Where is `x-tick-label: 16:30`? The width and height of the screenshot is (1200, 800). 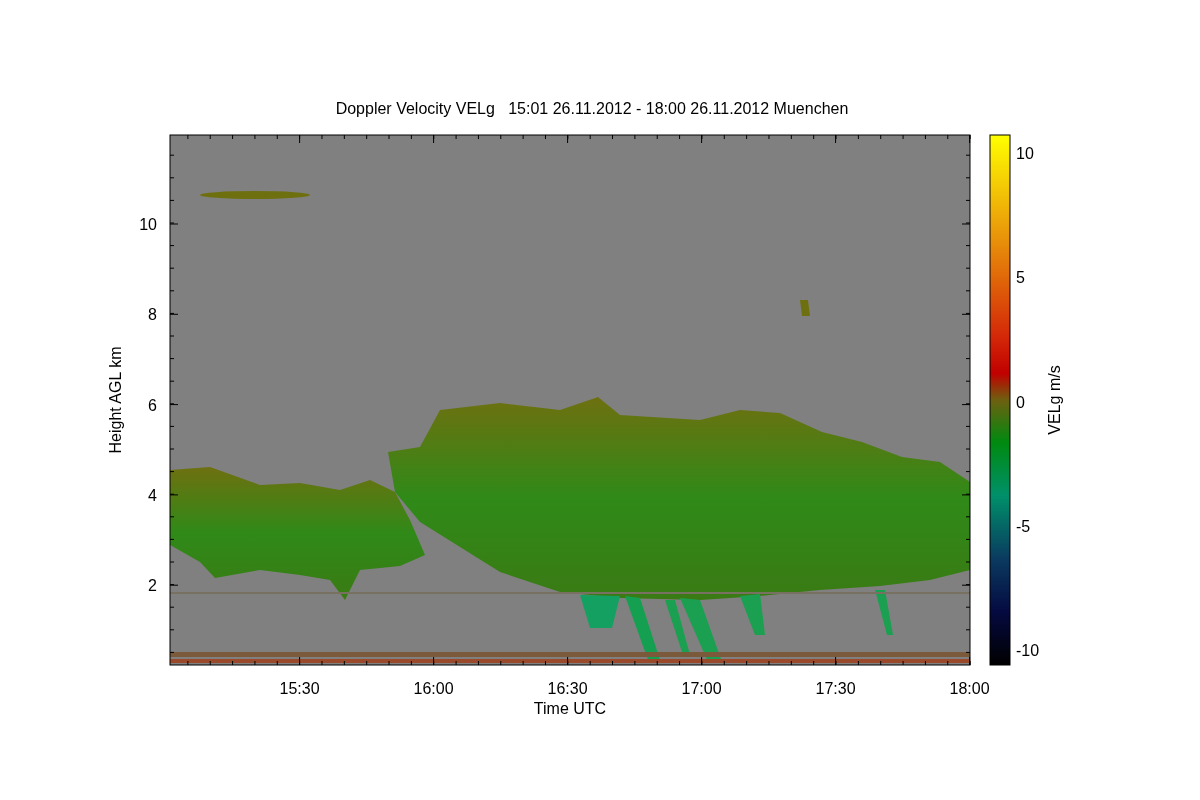 x-tick-label: 16:30 is located at coordinates (567, 688).